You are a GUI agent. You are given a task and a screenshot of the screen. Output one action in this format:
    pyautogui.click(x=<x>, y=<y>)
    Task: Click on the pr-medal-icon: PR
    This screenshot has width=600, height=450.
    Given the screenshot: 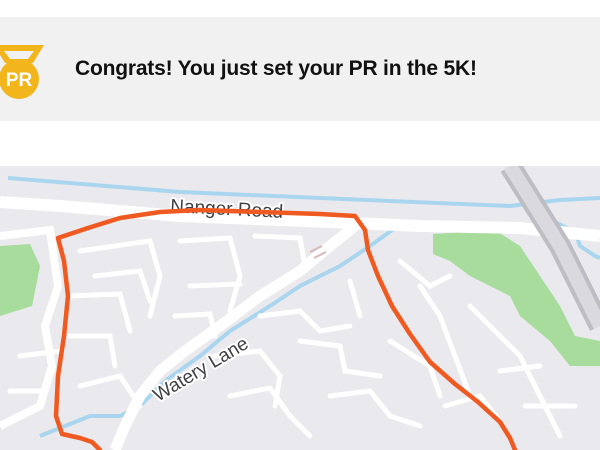 What is the action you would take?
    pyautogui.click(x=22, y=72)
    